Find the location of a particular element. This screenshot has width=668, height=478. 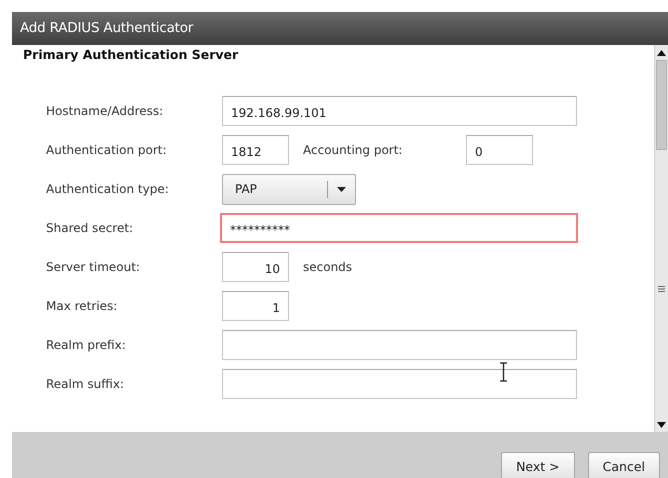

field-label: Shared secret: is located at coordinates (90, 229).